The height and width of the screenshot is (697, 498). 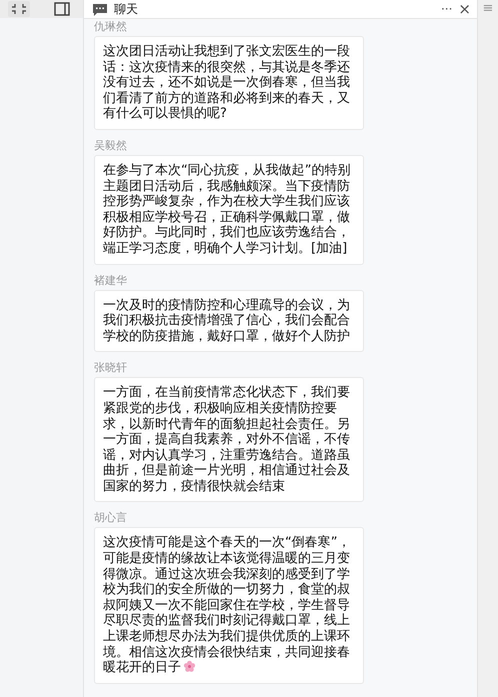 What do you see at coordinates (464, 9) in the screenshot?
I see `close-button: ×` at bounding box center [464, 9].